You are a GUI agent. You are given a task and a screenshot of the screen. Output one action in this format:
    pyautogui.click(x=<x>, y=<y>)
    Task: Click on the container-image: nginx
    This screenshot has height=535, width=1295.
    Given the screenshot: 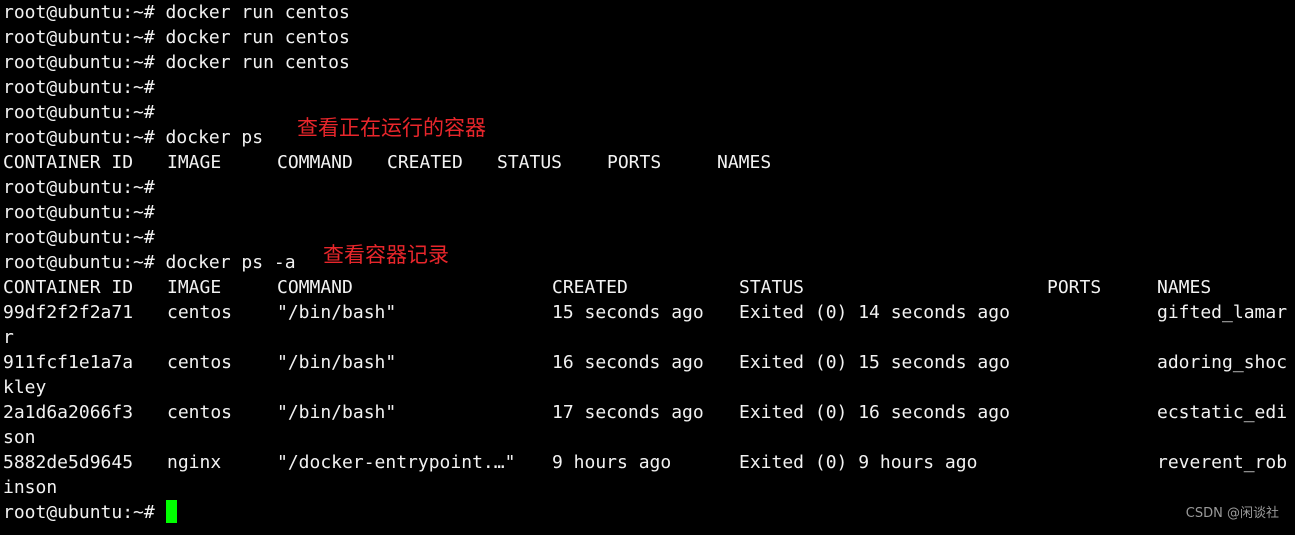 What is the action you would take?
    pyautogui.click(x=194, y=462)
    